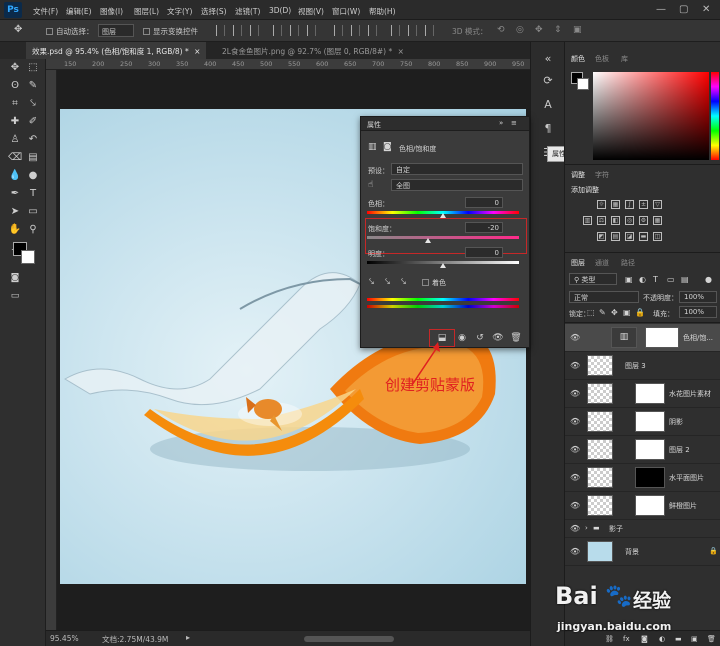 The image size is (720, 646). I want to click on move-tool-icon: ✥, so click(15, 68).